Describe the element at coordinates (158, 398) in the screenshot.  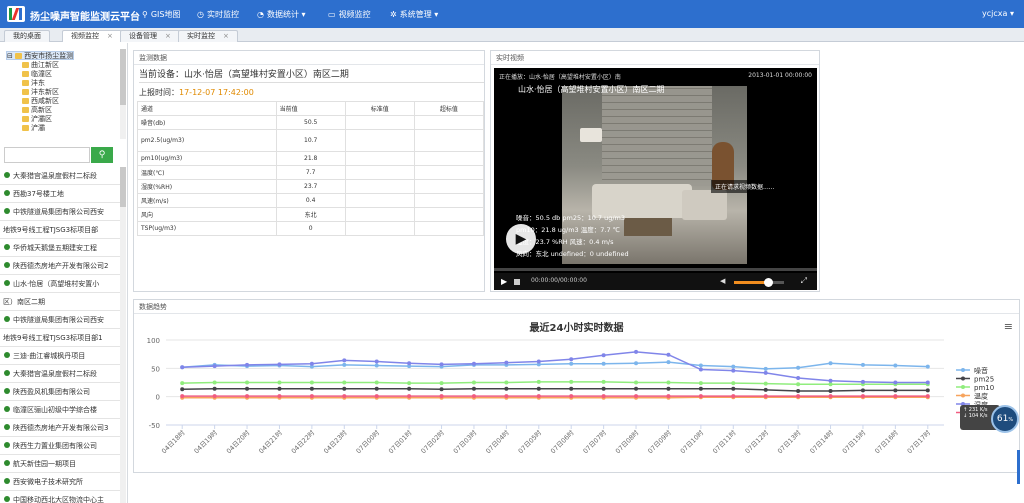
I see `y-tick-label: 0` at that location.